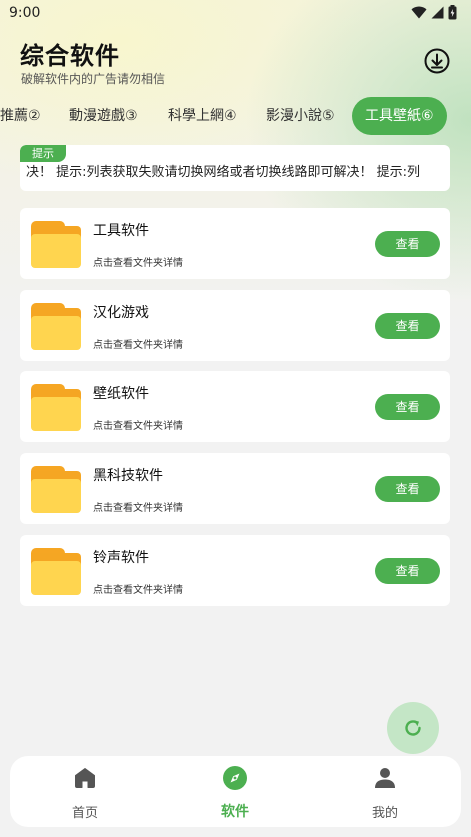 Image resolution: width=471 pixels, height=837 pixels. Describe the element at coordinates (128, 476) in the screenshot. I see `list-item-title: 黑科技软件` at that location.